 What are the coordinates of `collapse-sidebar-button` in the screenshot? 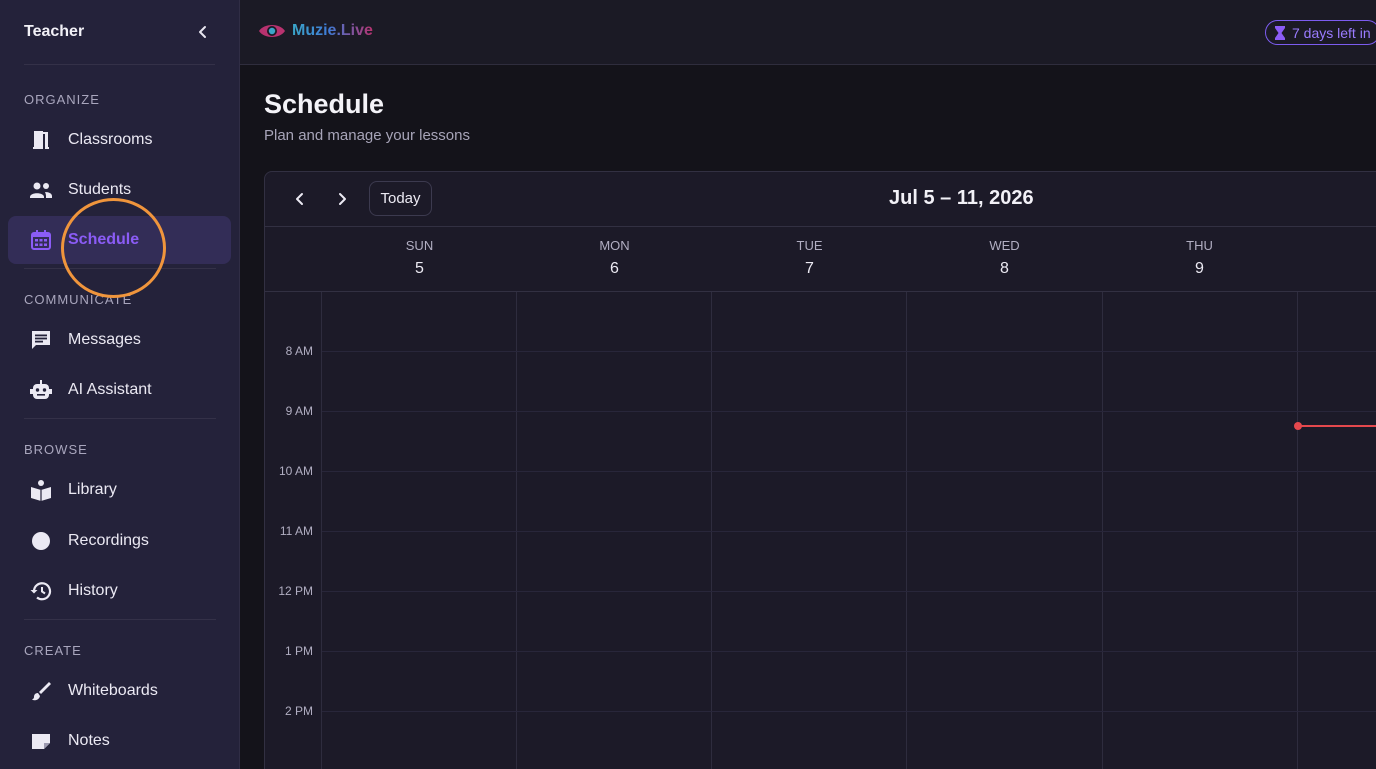 It's located at (203, 32).